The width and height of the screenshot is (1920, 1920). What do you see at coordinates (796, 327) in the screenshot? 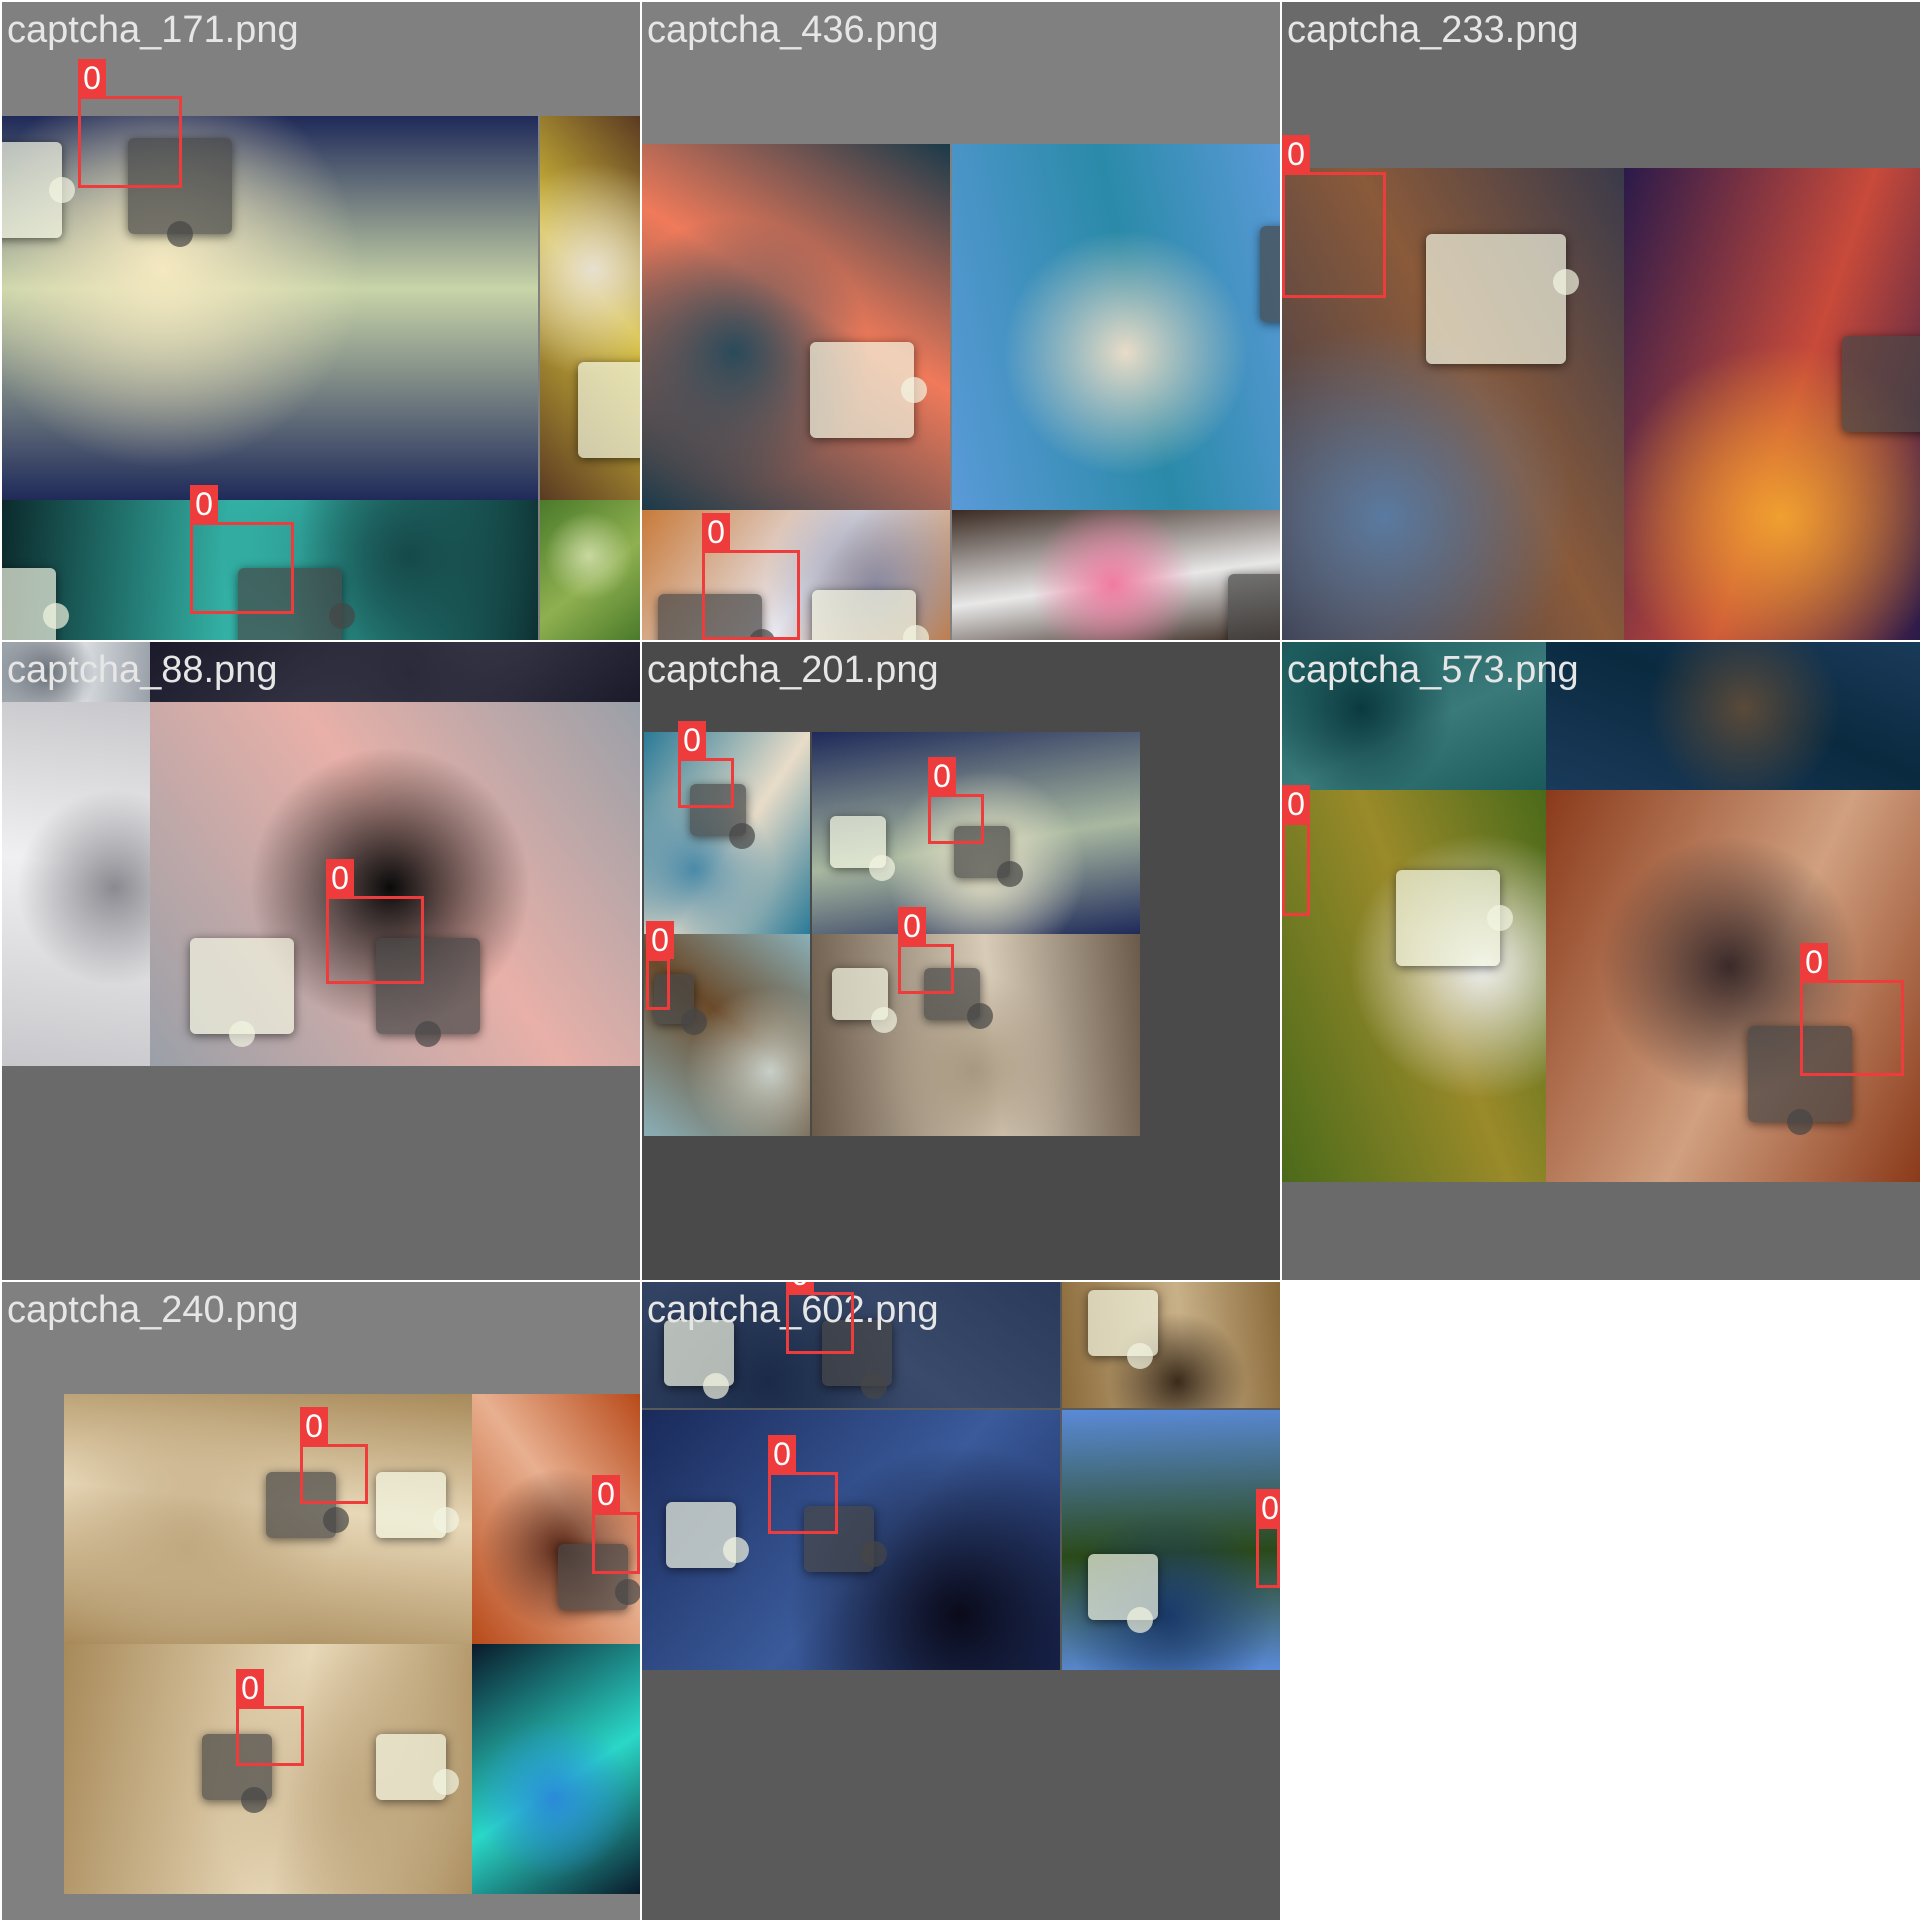
I see `photo-mountain-sunset` at bounding box center [796, 327].